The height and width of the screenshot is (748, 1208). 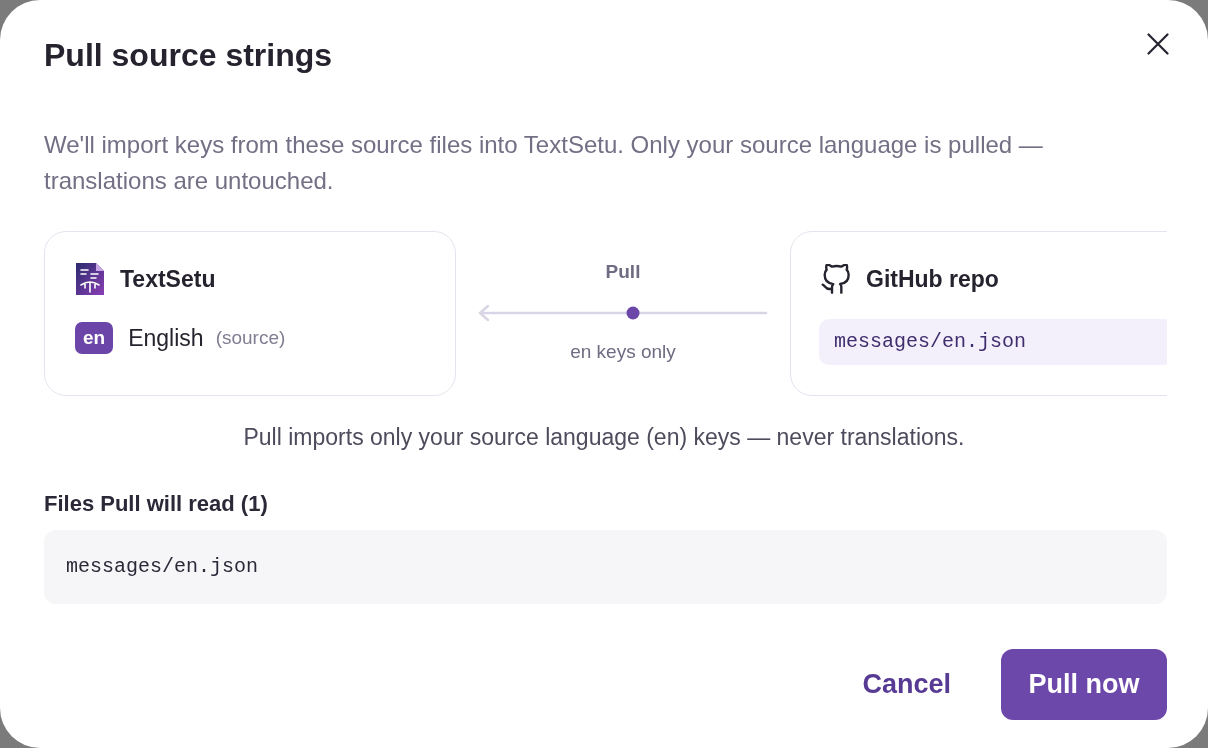 I want to click on connector-label: Pull, so click(x=623, y=272).